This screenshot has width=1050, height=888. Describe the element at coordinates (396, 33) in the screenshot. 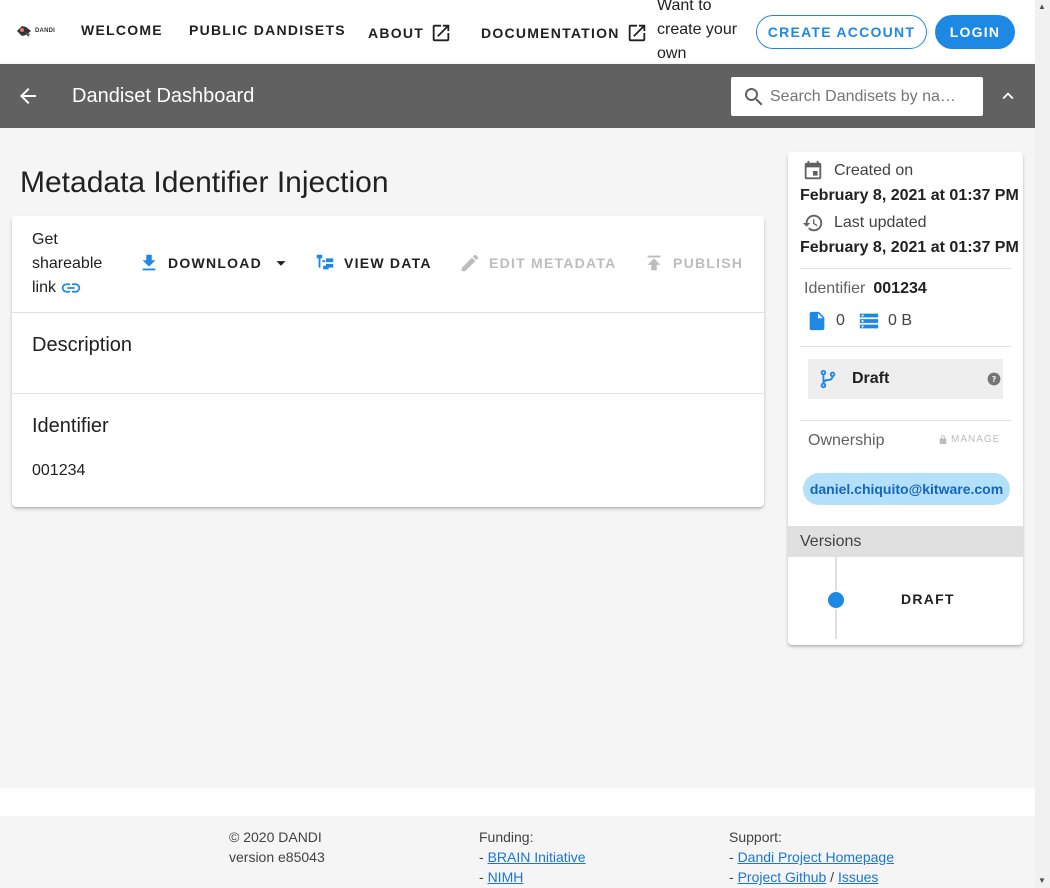

I see `nav-about-label: ABOUT` at that location.